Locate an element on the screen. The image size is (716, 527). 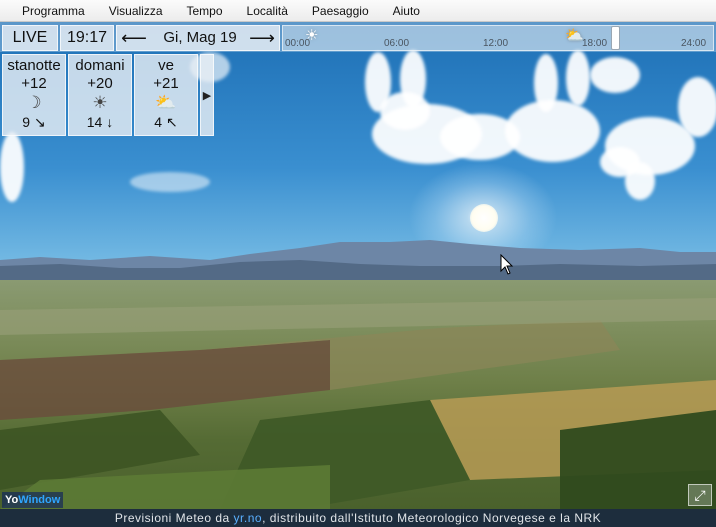
current-date: Gi, Mag 19 is located at coordinates (200, 37).